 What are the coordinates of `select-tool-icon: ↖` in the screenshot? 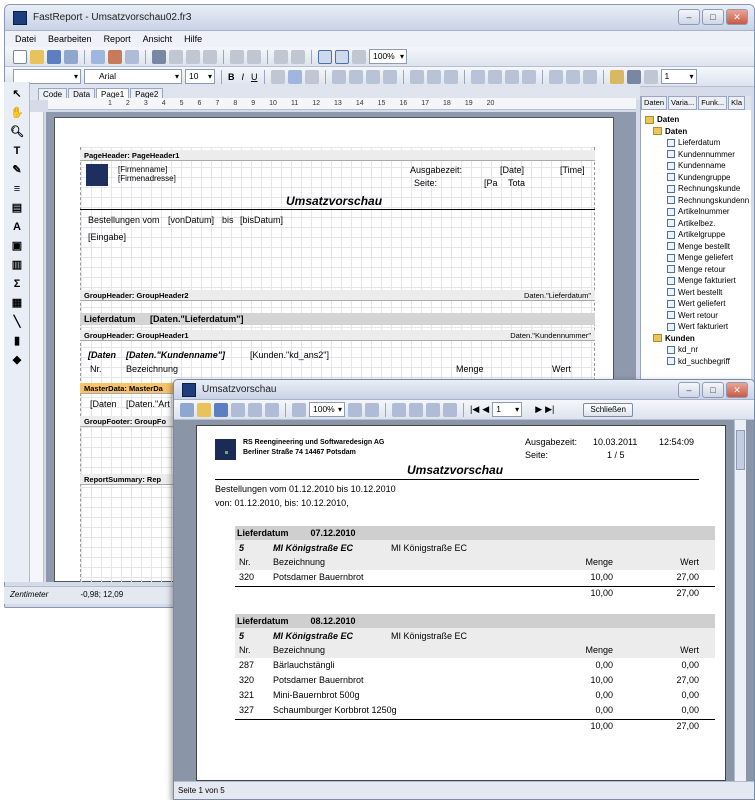 It's located at (17, 94).